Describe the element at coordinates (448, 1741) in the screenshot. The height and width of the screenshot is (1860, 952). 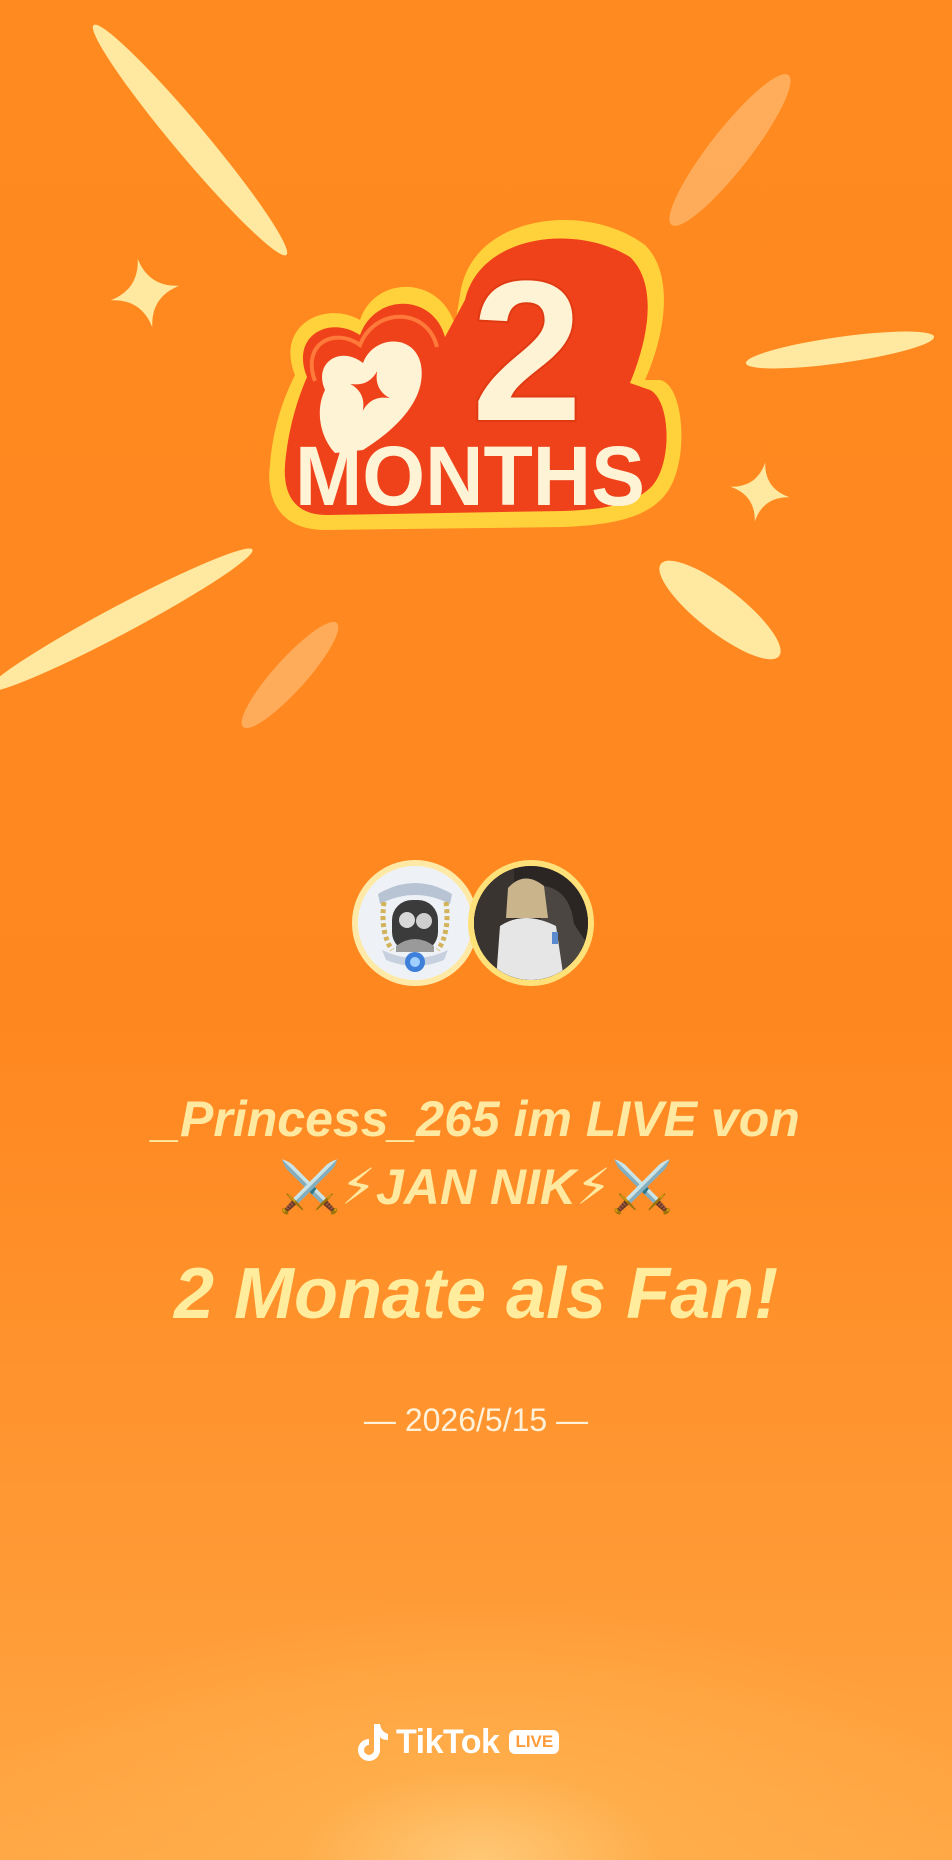
I see `brand-name: TikTok` at that location.